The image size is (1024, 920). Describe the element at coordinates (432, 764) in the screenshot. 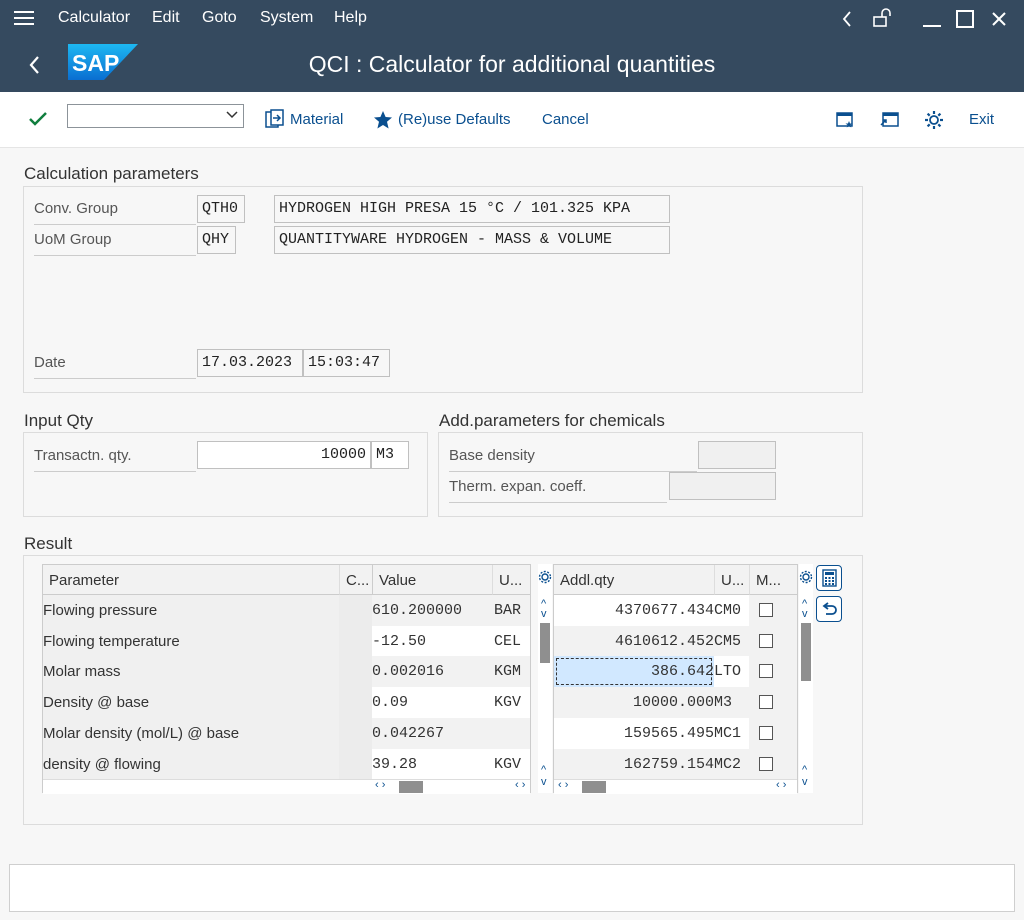

I see `param-value: 39.28` at that location.